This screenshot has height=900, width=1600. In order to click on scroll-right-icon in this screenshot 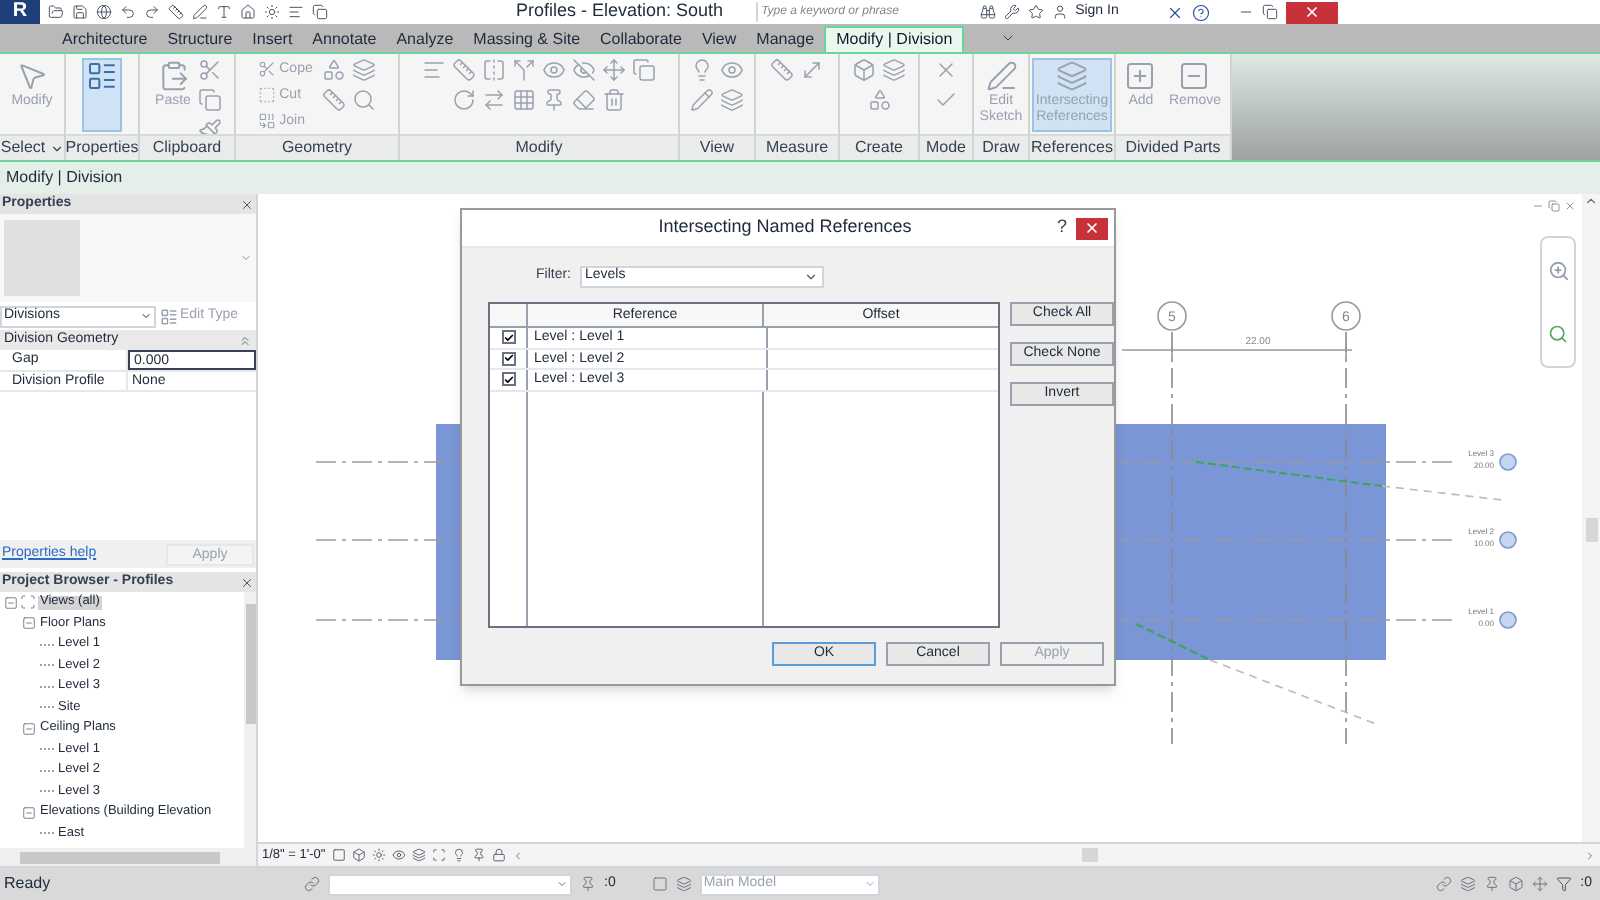, I will do `click(1590, 855)`.